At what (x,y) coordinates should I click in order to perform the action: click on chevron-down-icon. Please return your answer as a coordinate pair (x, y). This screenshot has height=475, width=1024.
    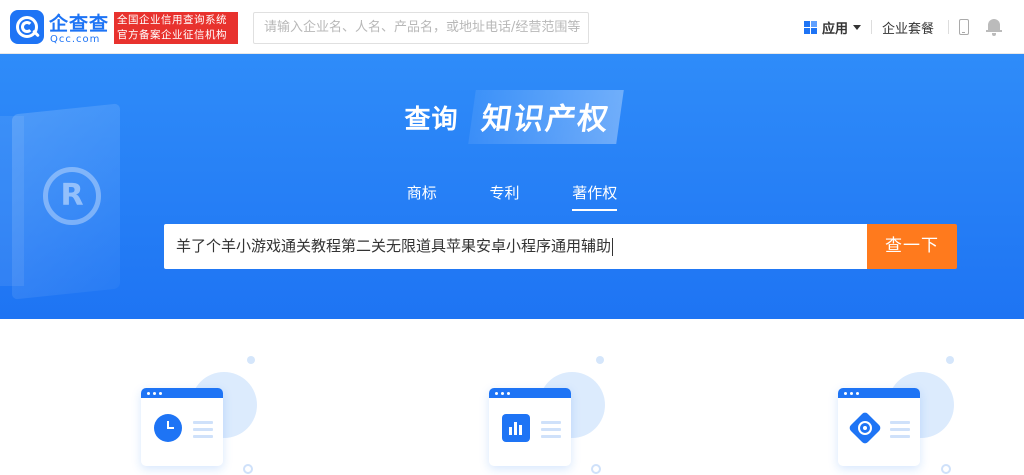
    Looking at the image, I should click on (856, 27).